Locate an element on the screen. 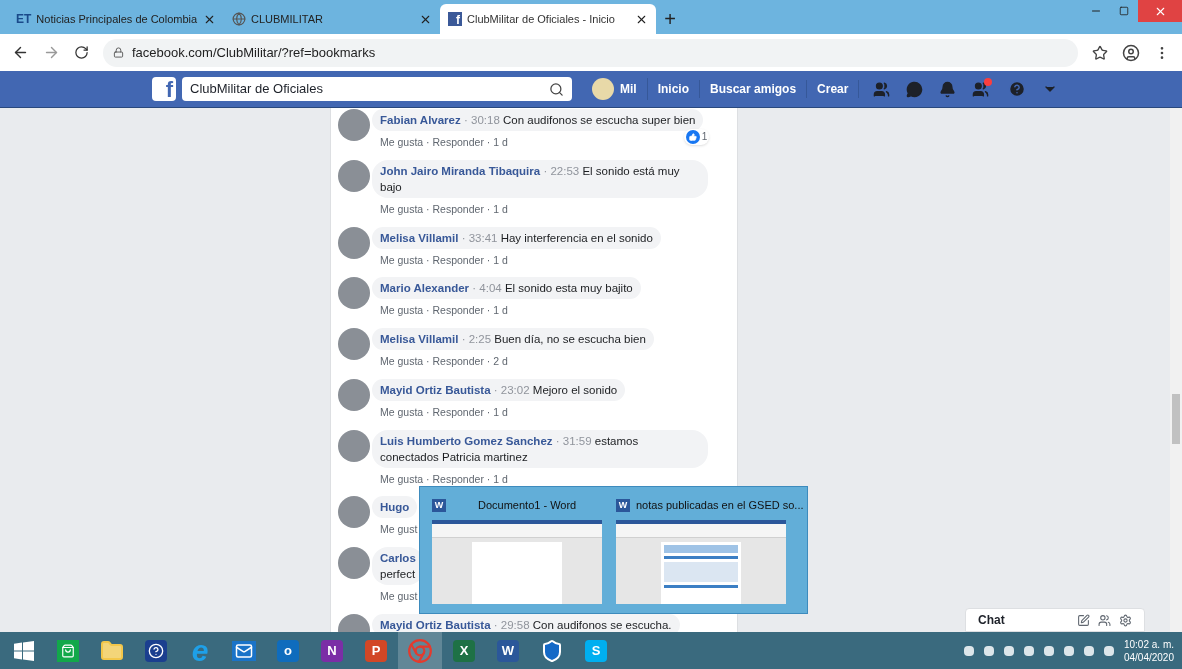  store-icon is located at coordinates (68, 650).